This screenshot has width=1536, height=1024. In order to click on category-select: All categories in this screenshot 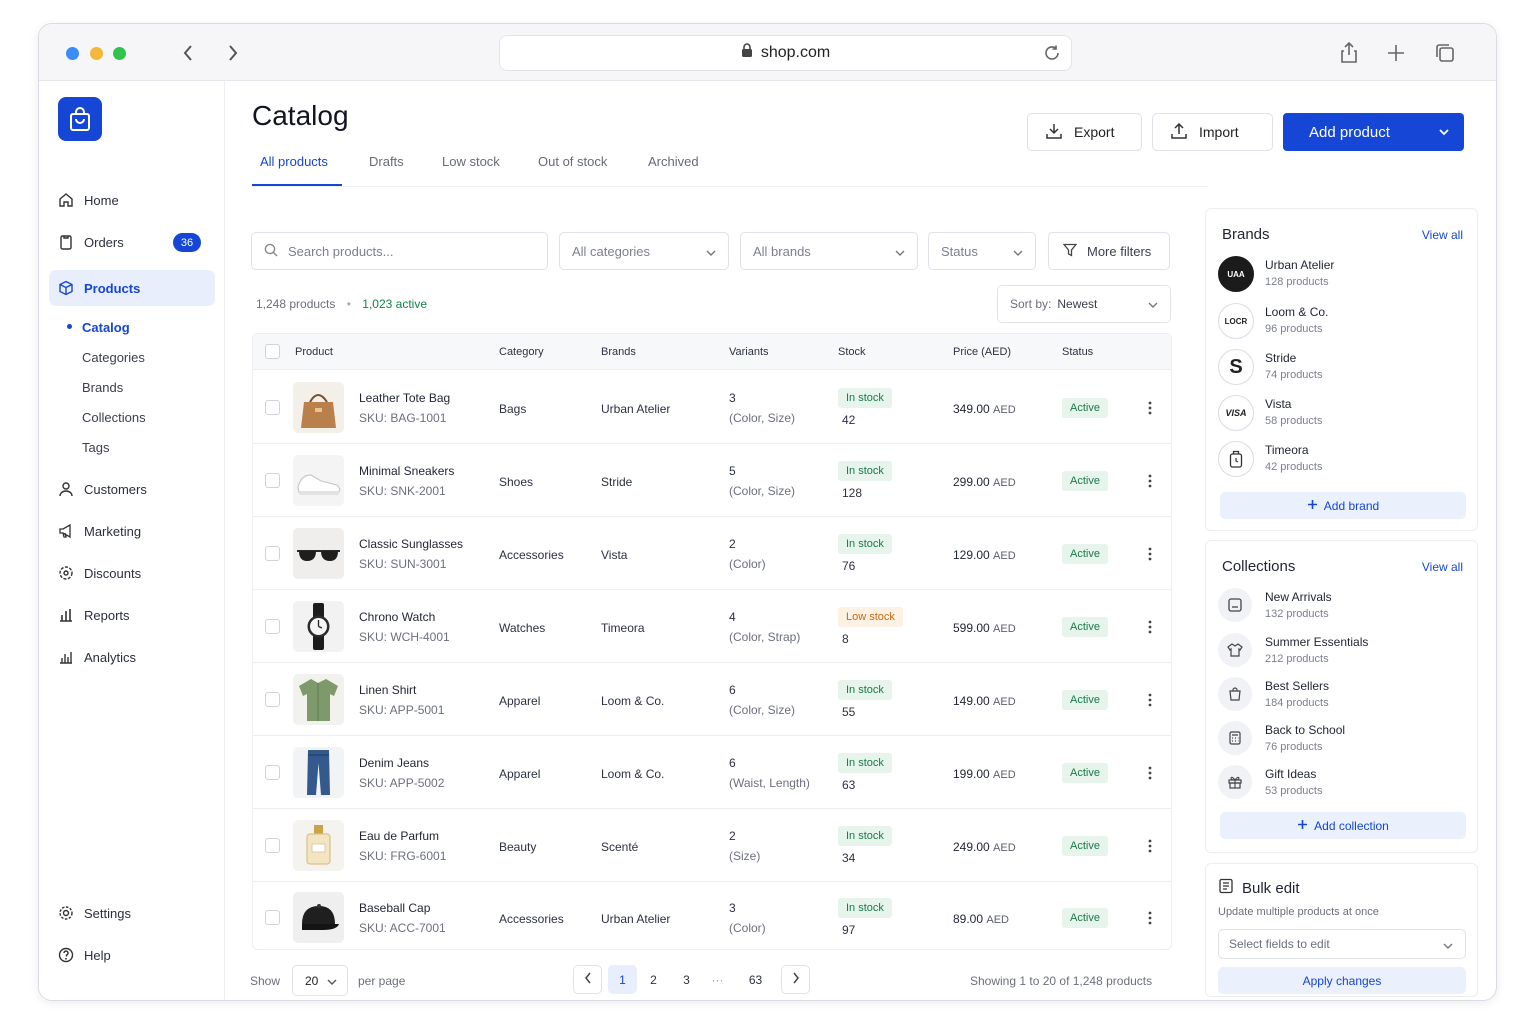, I will do `click(644, 251)`.